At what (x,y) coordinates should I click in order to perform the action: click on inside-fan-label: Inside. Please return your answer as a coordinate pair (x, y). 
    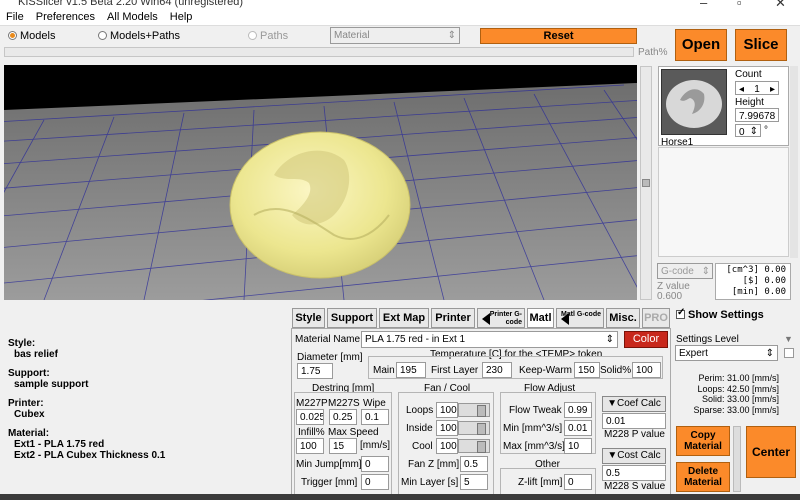
    Looking at the image, I should click on (419, 428).